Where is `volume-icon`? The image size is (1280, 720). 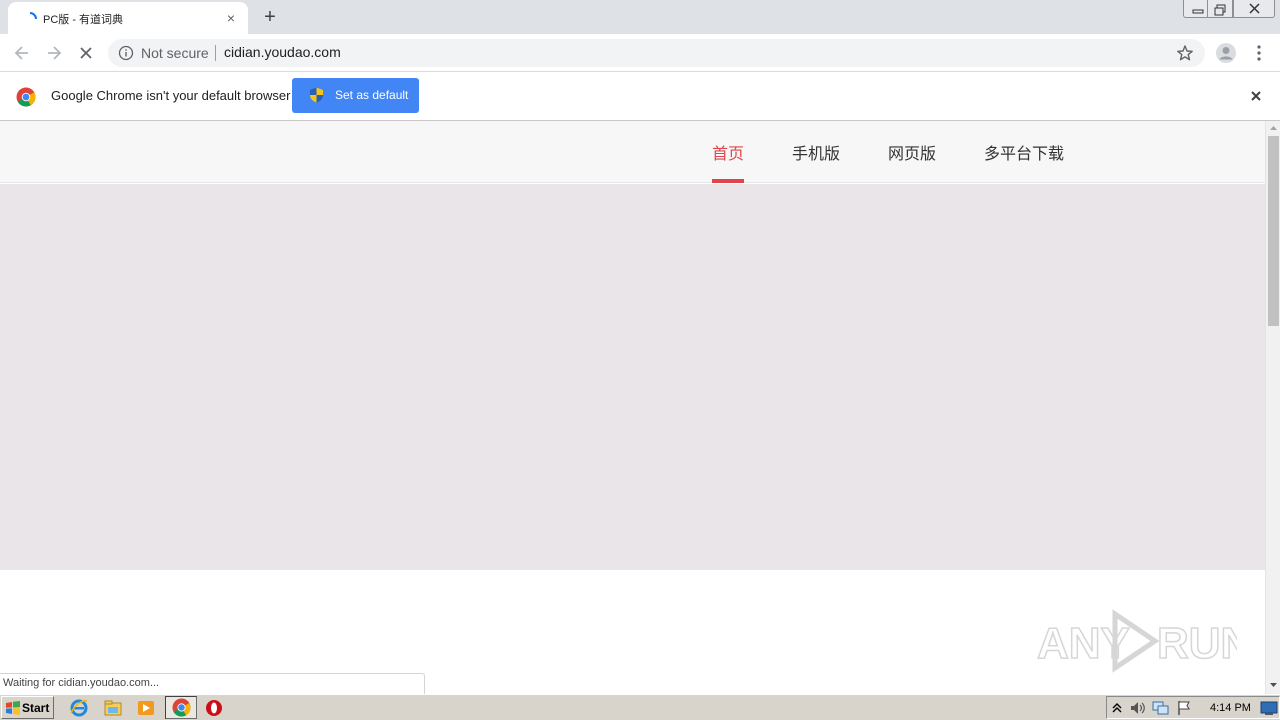
volume-icon is located at coordinates (1138, 708).